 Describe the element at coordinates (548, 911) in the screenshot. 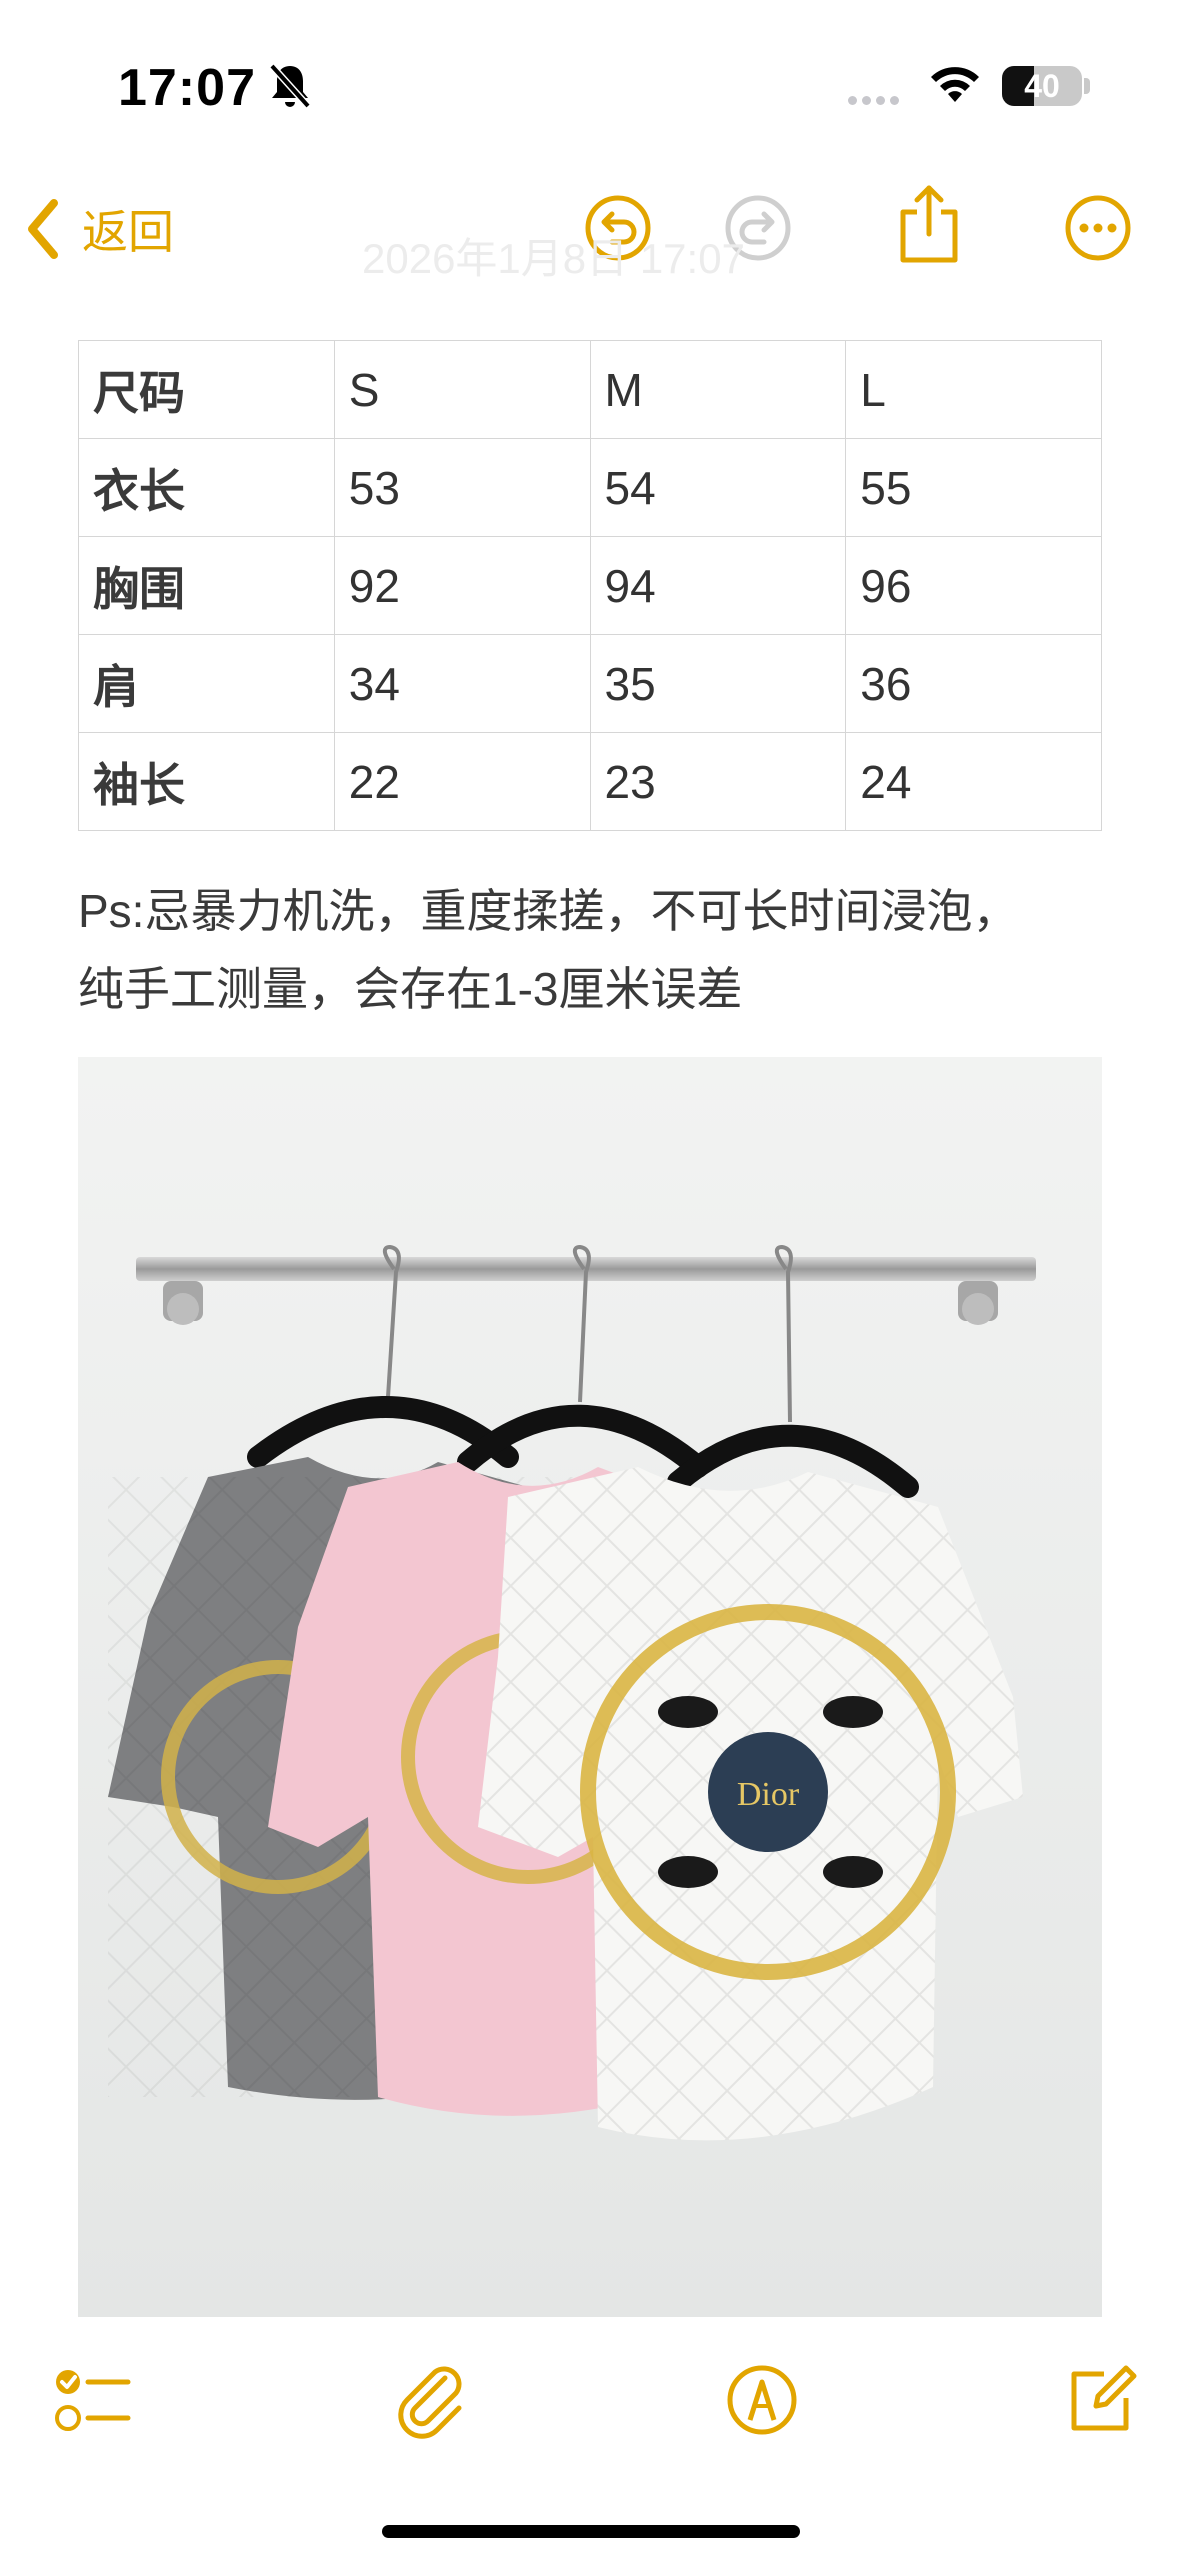

I see `note-line: Ps:忌暴力机洗，重度揉搓，不可长时间浸泡，` at that location.